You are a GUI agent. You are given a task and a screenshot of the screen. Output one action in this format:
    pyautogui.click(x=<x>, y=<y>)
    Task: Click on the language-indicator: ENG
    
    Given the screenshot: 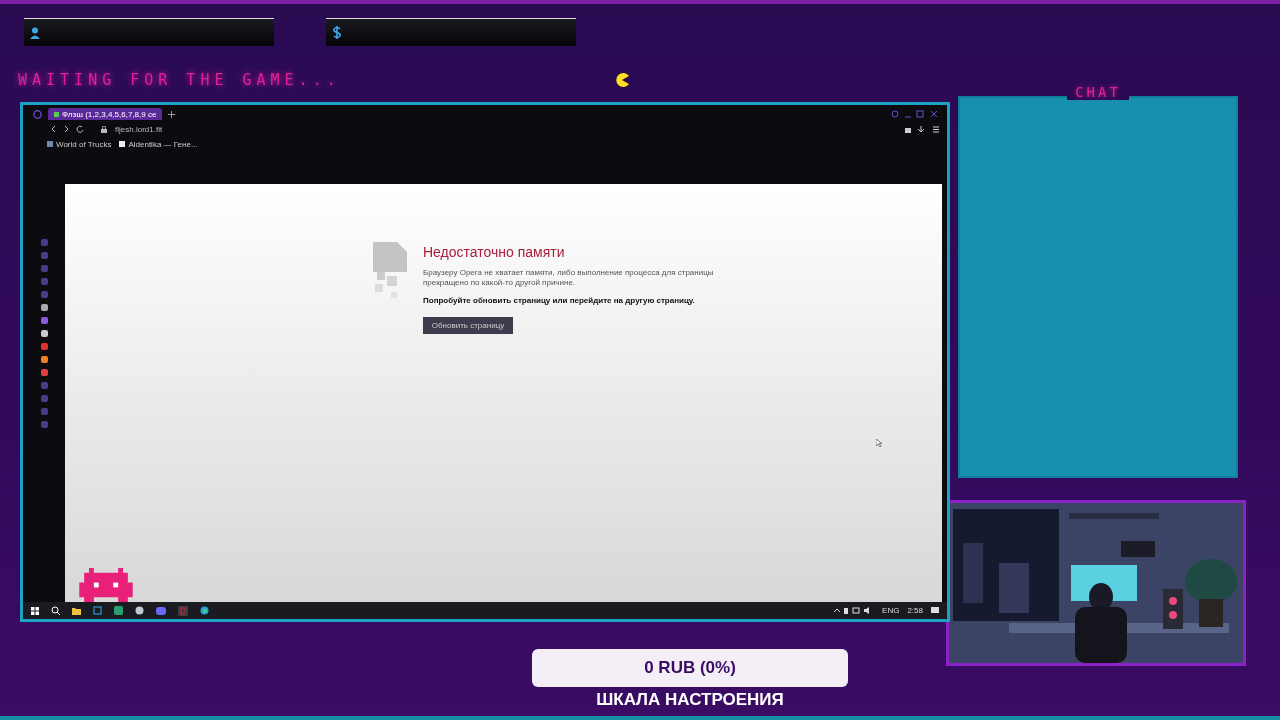 What is the action you would take?
    pyautogui.click(x=891, y=610)
    